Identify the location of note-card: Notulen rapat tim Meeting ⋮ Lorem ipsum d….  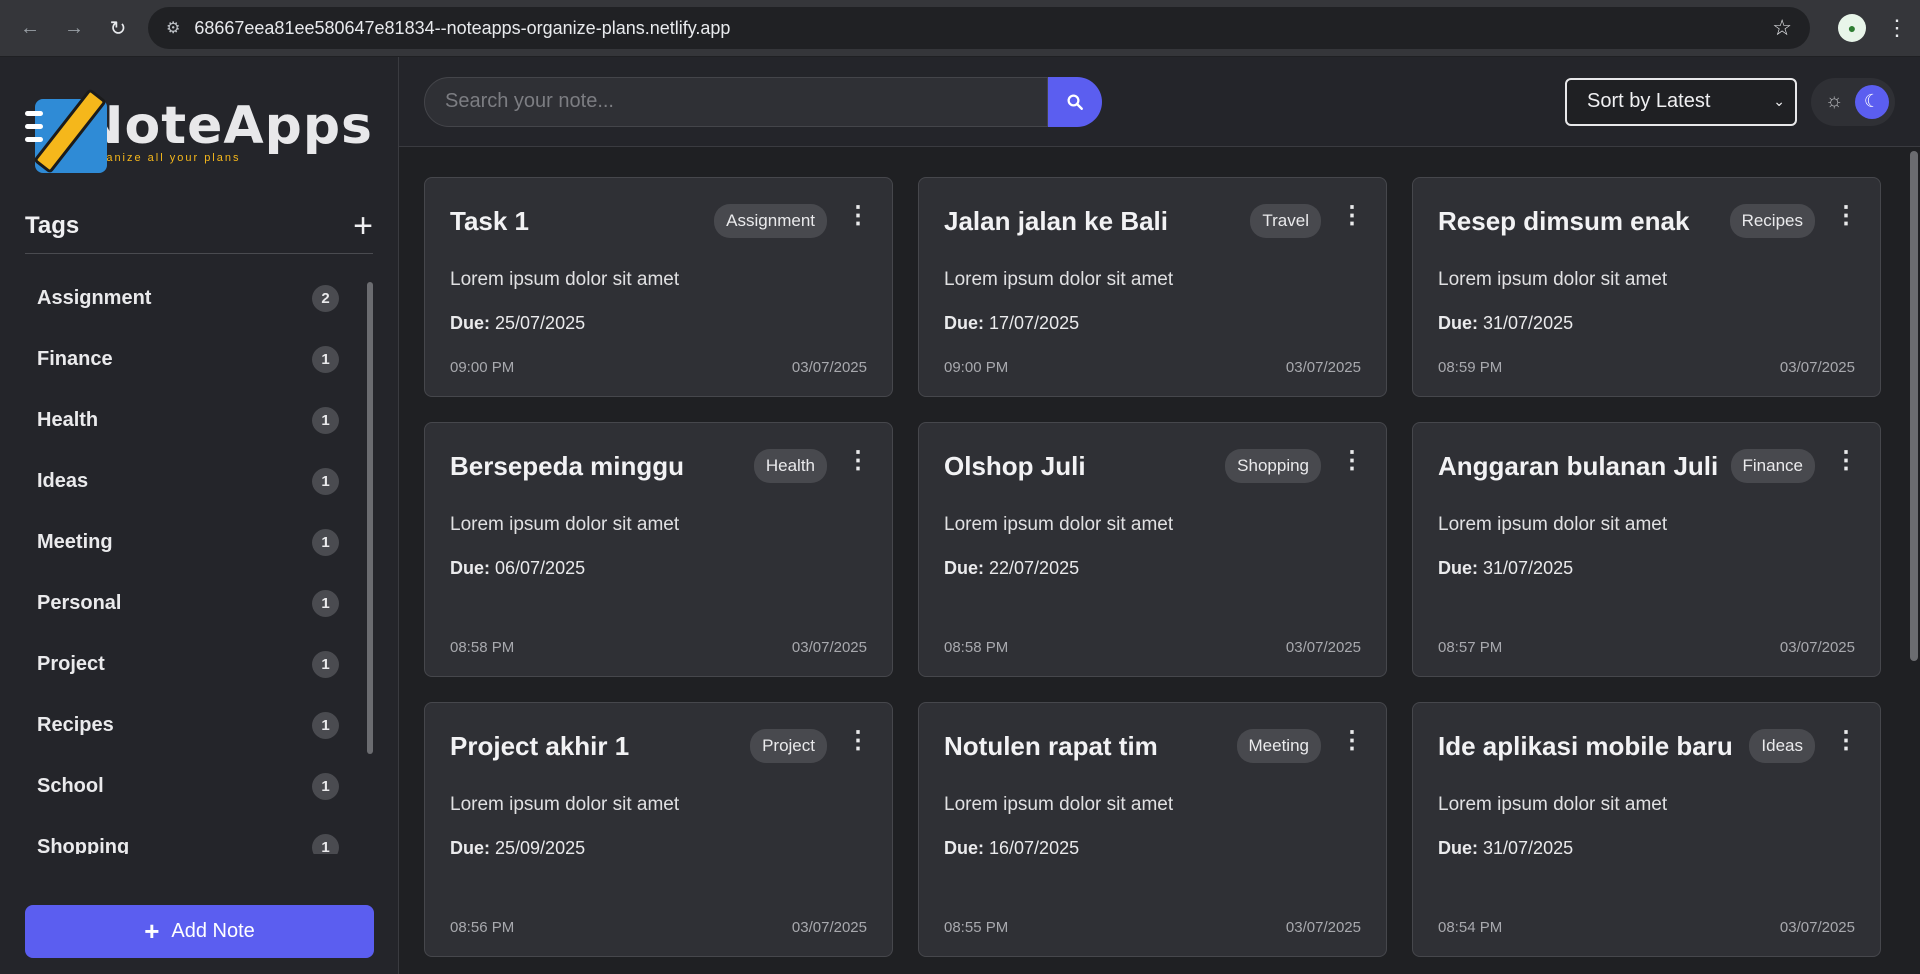
(1152, 829).